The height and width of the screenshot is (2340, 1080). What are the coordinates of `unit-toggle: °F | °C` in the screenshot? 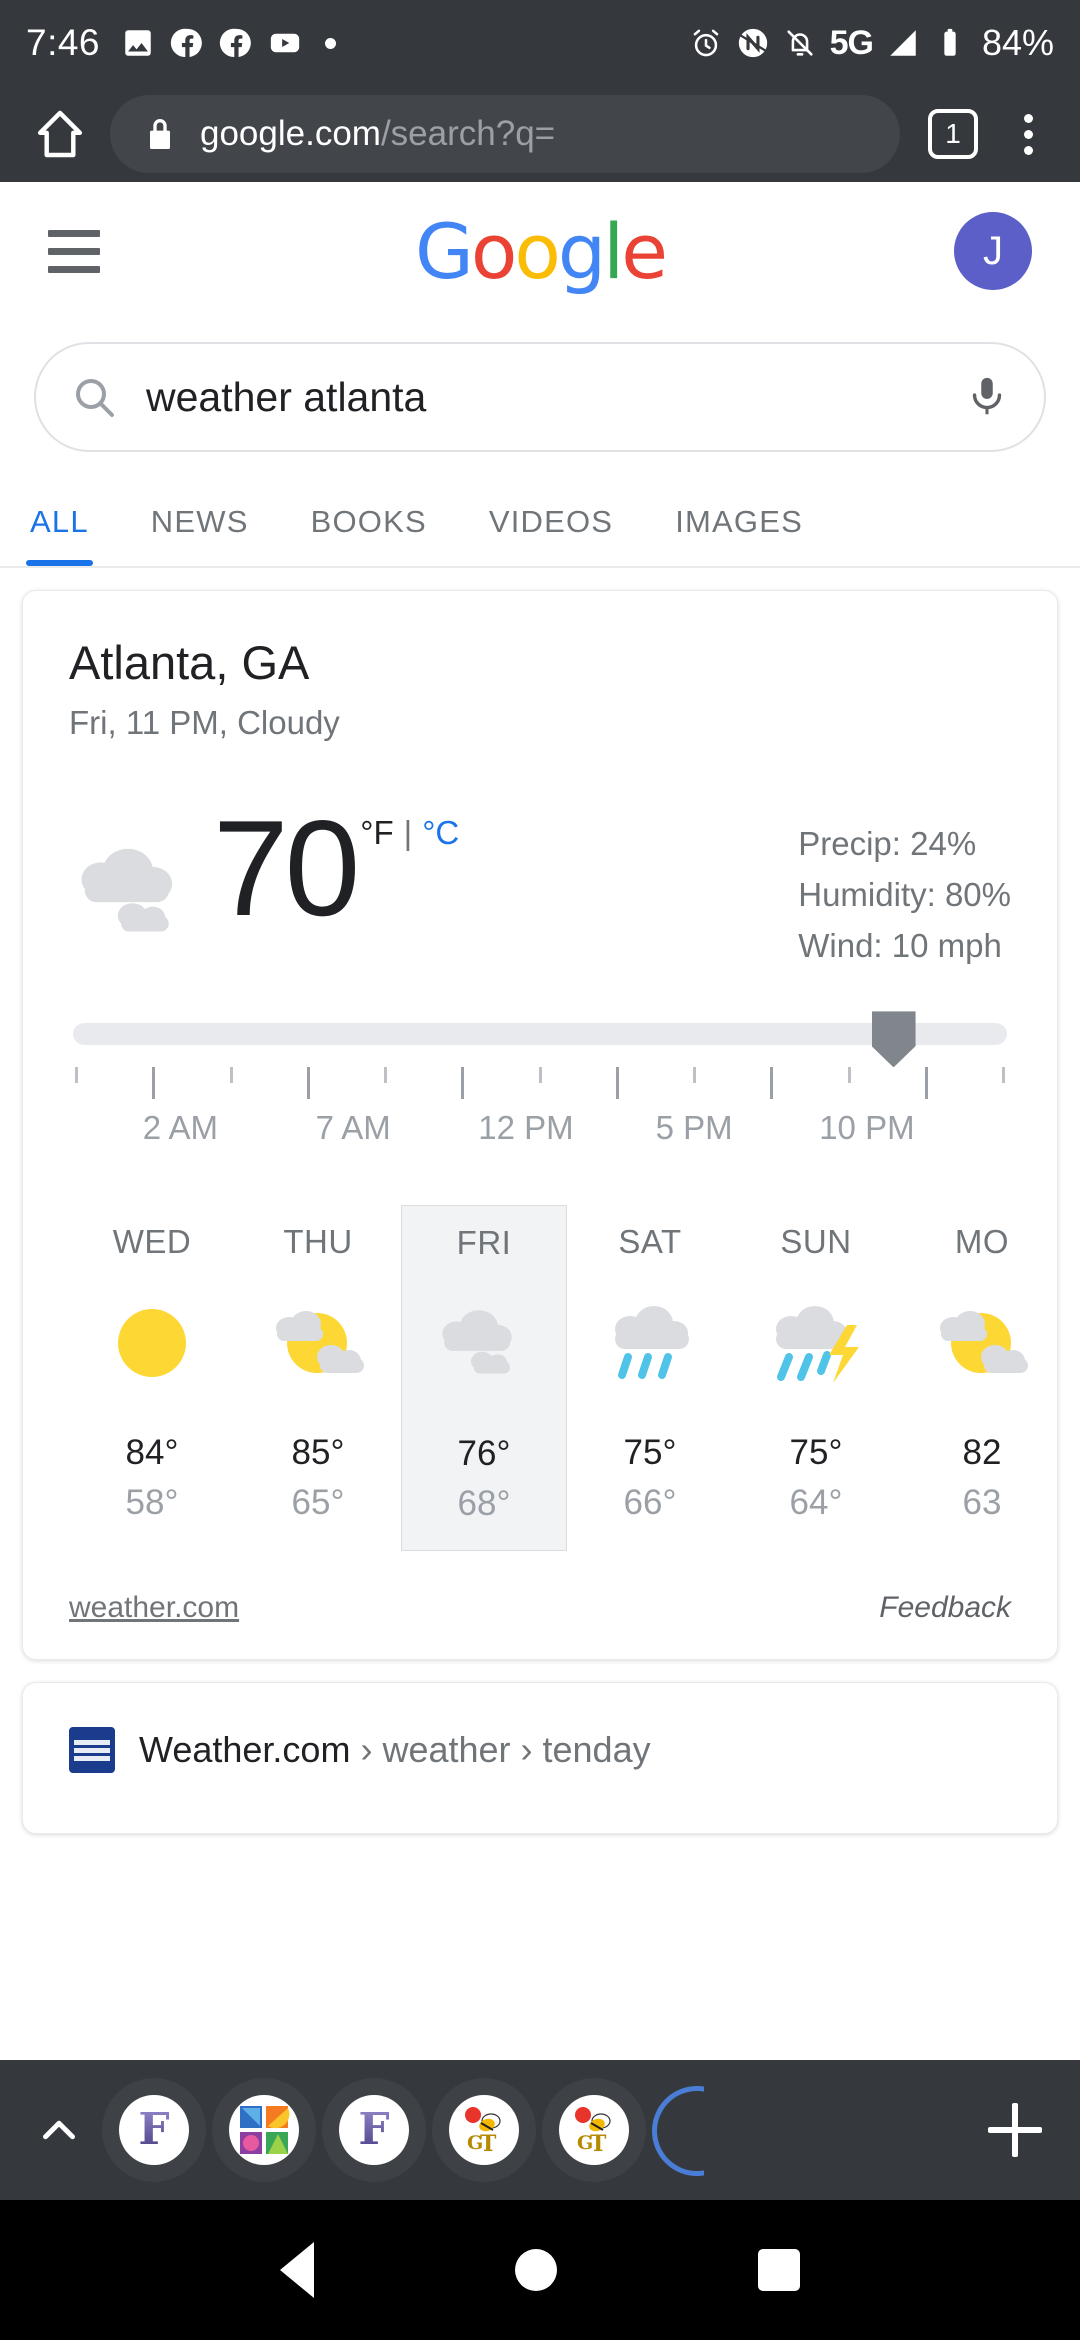 It's located at (409, 833).